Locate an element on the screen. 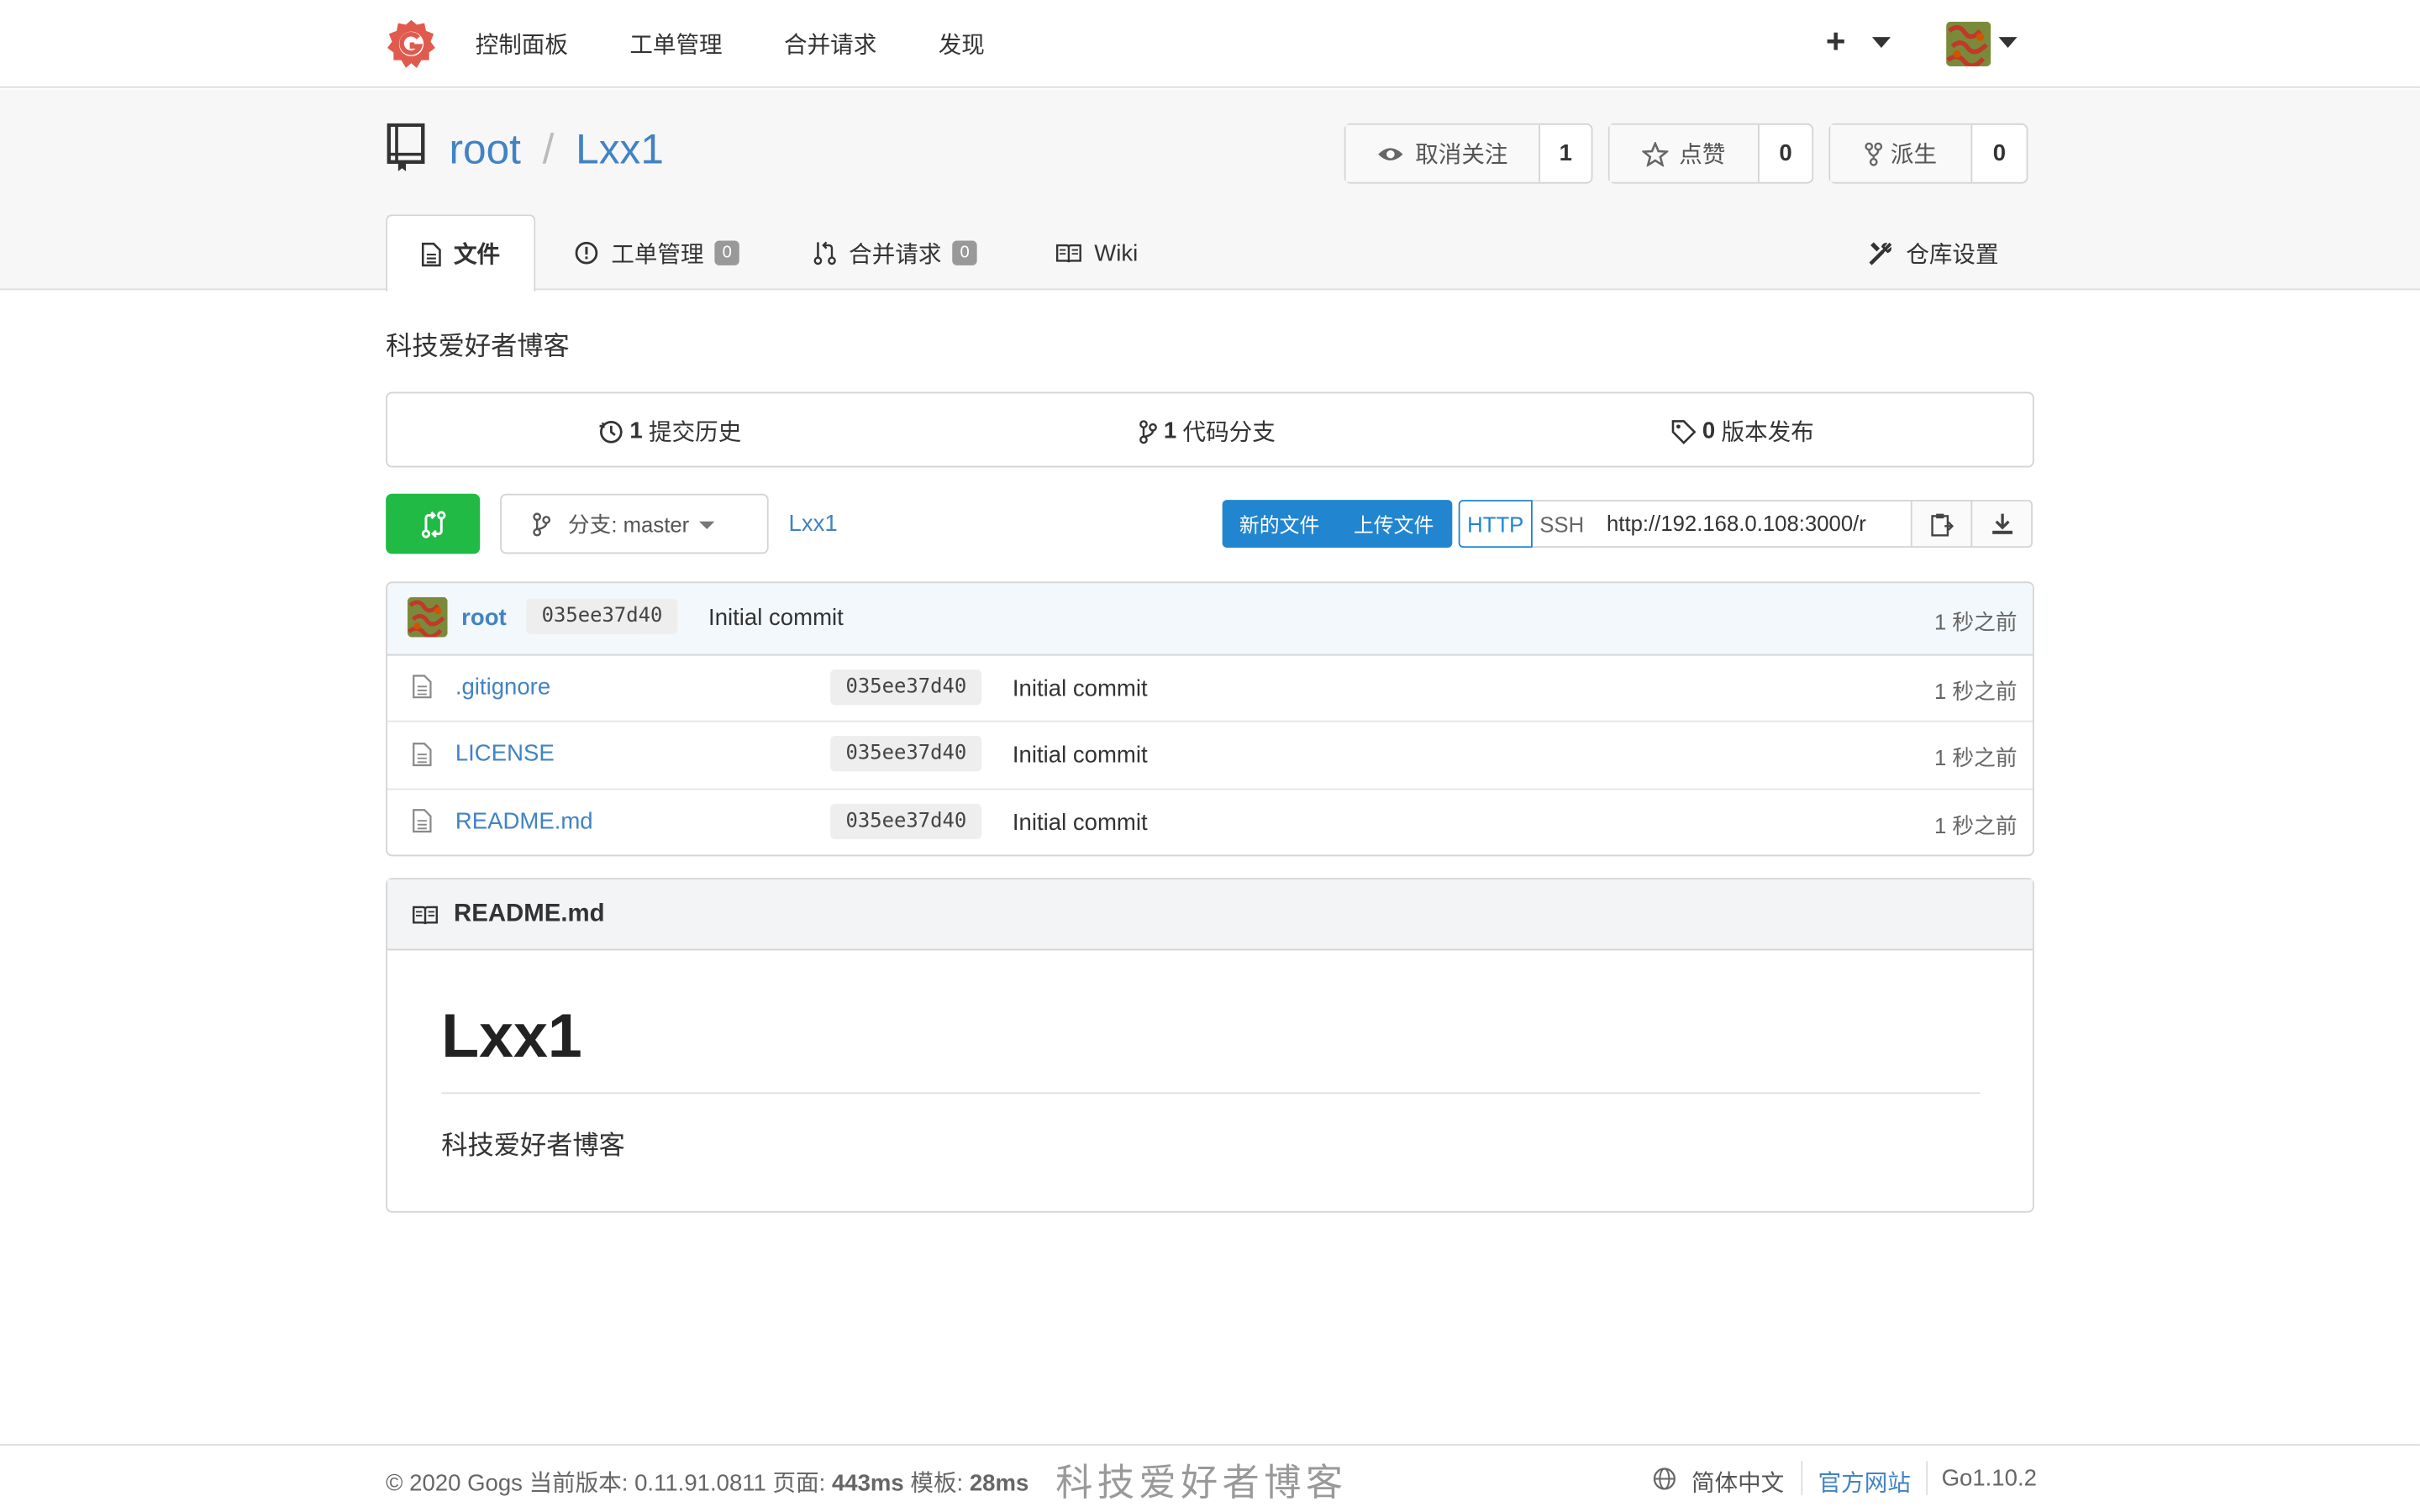 The height and width of the screenshot is (1512, 2420). footer-copyright: © 2020 Gogs 当前版本: 0.11.91.0811 页面: is located at coordinates (609, 1483).